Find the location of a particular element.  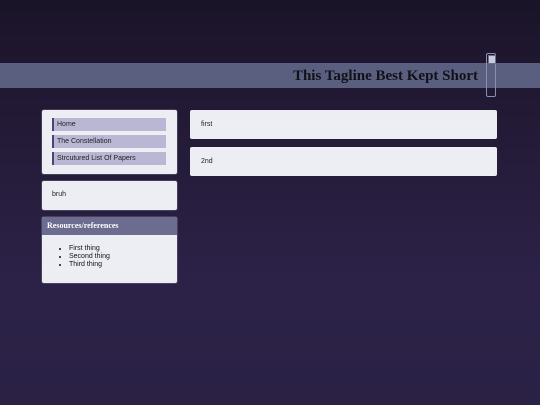

resources-list: First thing Second thing Third thing is located at coordinates (76, 257).